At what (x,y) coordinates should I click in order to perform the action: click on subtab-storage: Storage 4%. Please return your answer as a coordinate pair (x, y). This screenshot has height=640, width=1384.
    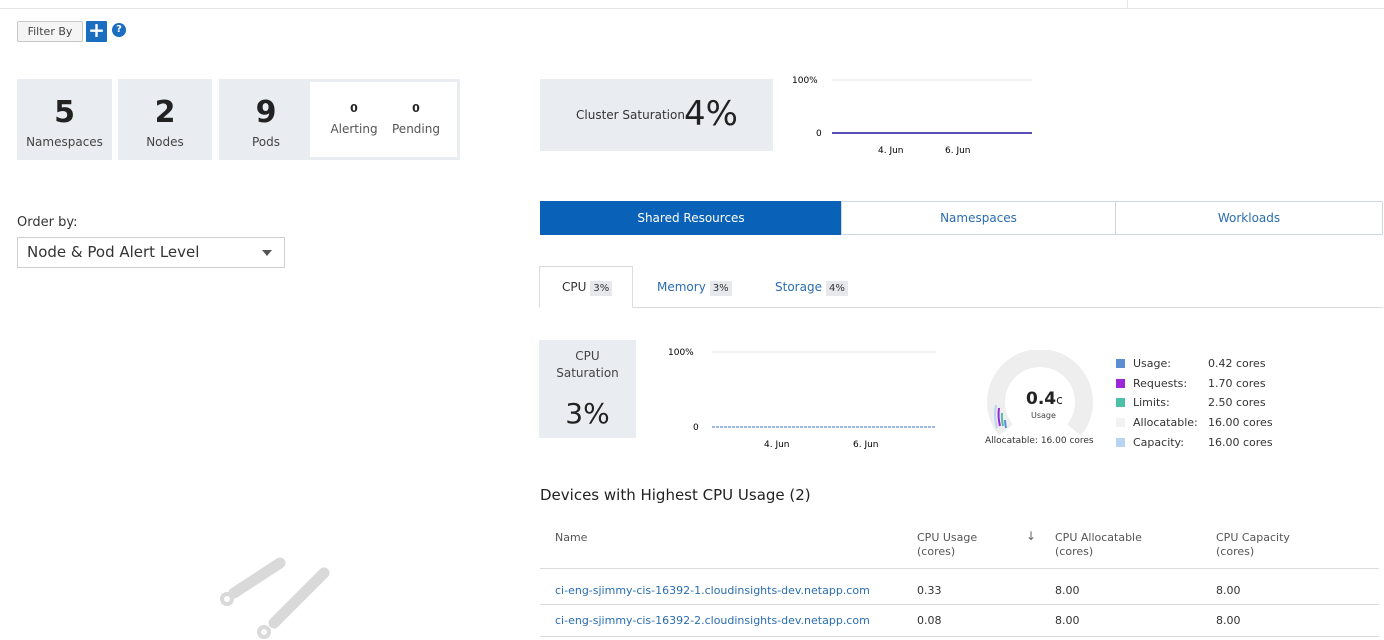
    Looking at the image, I should click on (811, 288).